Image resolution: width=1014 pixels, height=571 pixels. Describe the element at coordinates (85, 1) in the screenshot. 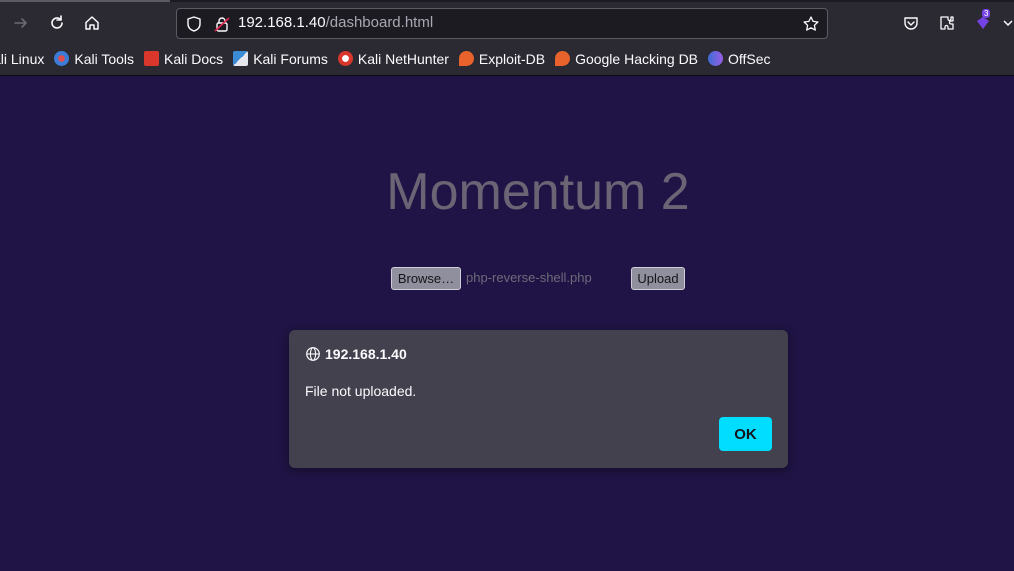

I see `active-tab-edge` at that location.